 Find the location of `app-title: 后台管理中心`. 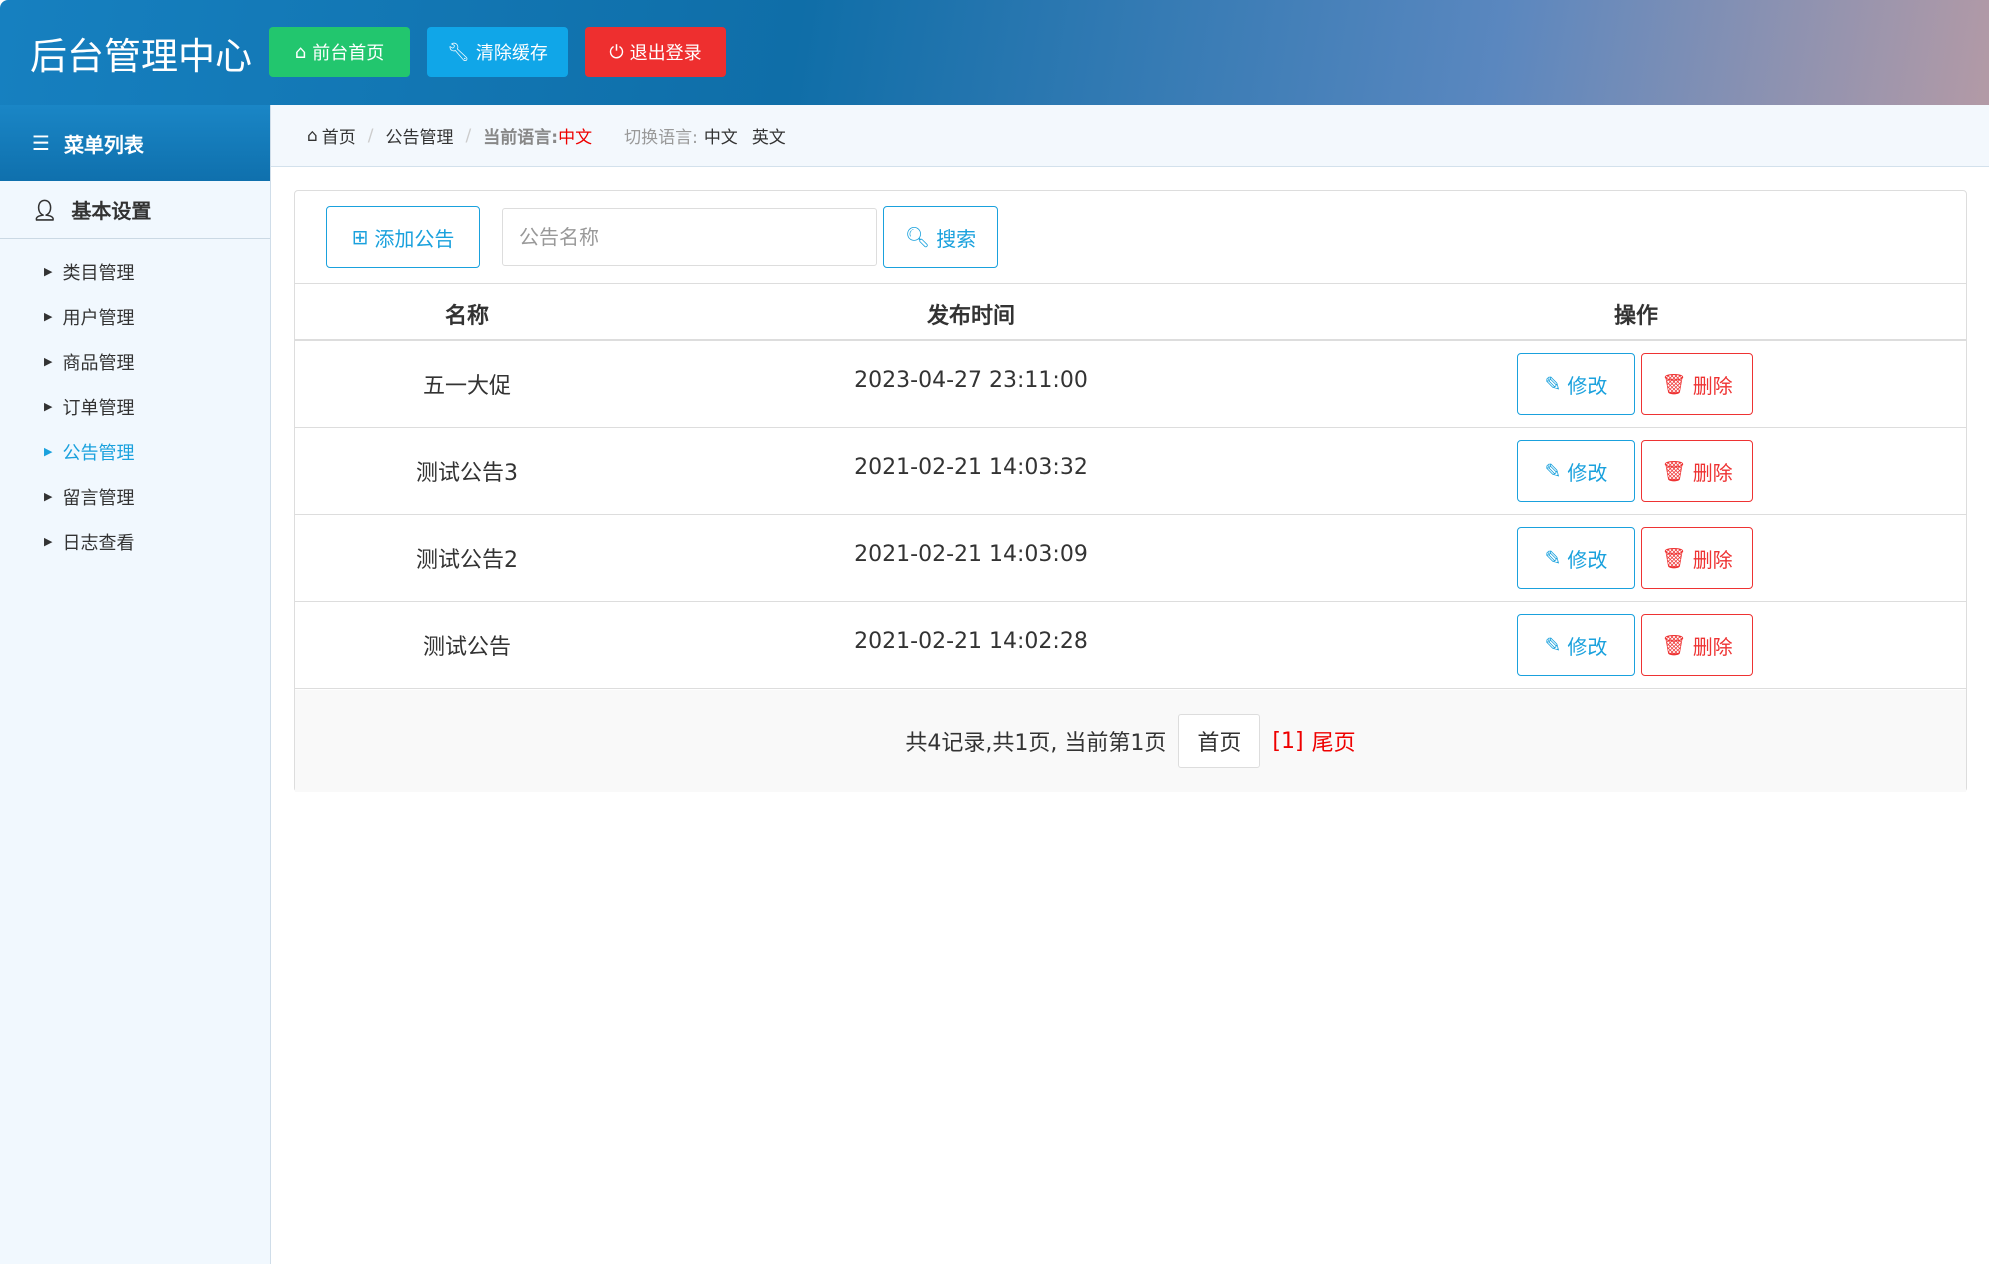

app-title: 后台管理中心 is located at coordinates (141, 56).